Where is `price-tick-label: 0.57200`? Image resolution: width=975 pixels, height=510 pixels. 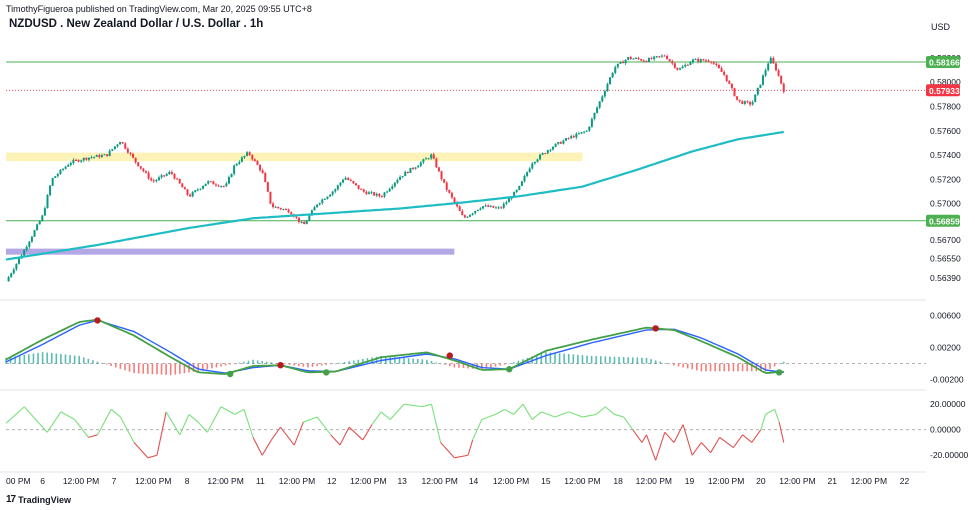 price-tick-label: 0.57200 is located at coordinates (945, 179).